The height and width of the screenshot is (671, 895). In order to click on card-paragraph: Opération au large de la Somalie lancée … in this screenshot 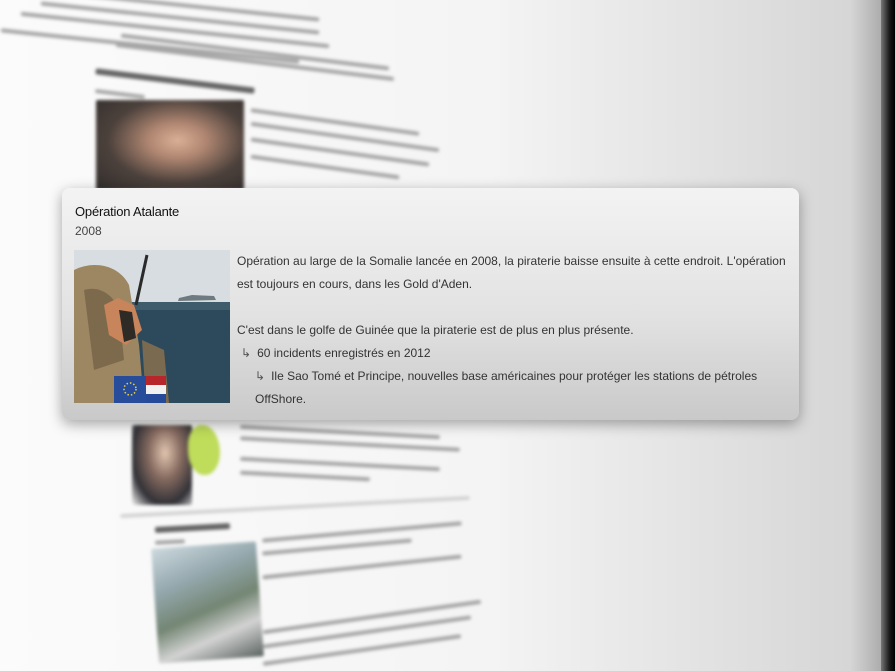, I will do `click(511, 272)`.